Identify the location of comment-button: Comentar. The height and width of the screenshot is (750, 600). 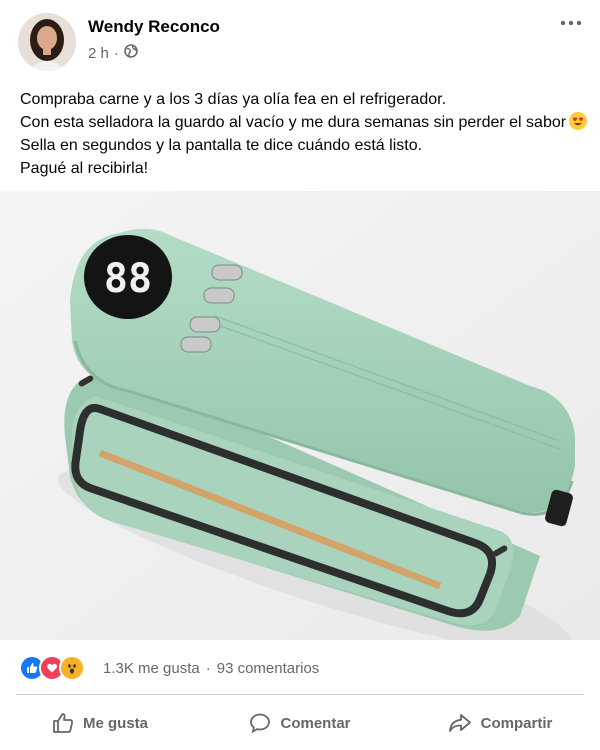
(300, 723).